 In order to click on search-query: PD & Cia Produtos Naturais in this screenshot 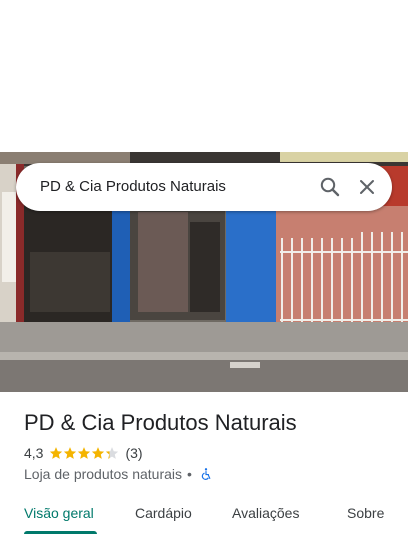, I will do `click(133, 186)`.